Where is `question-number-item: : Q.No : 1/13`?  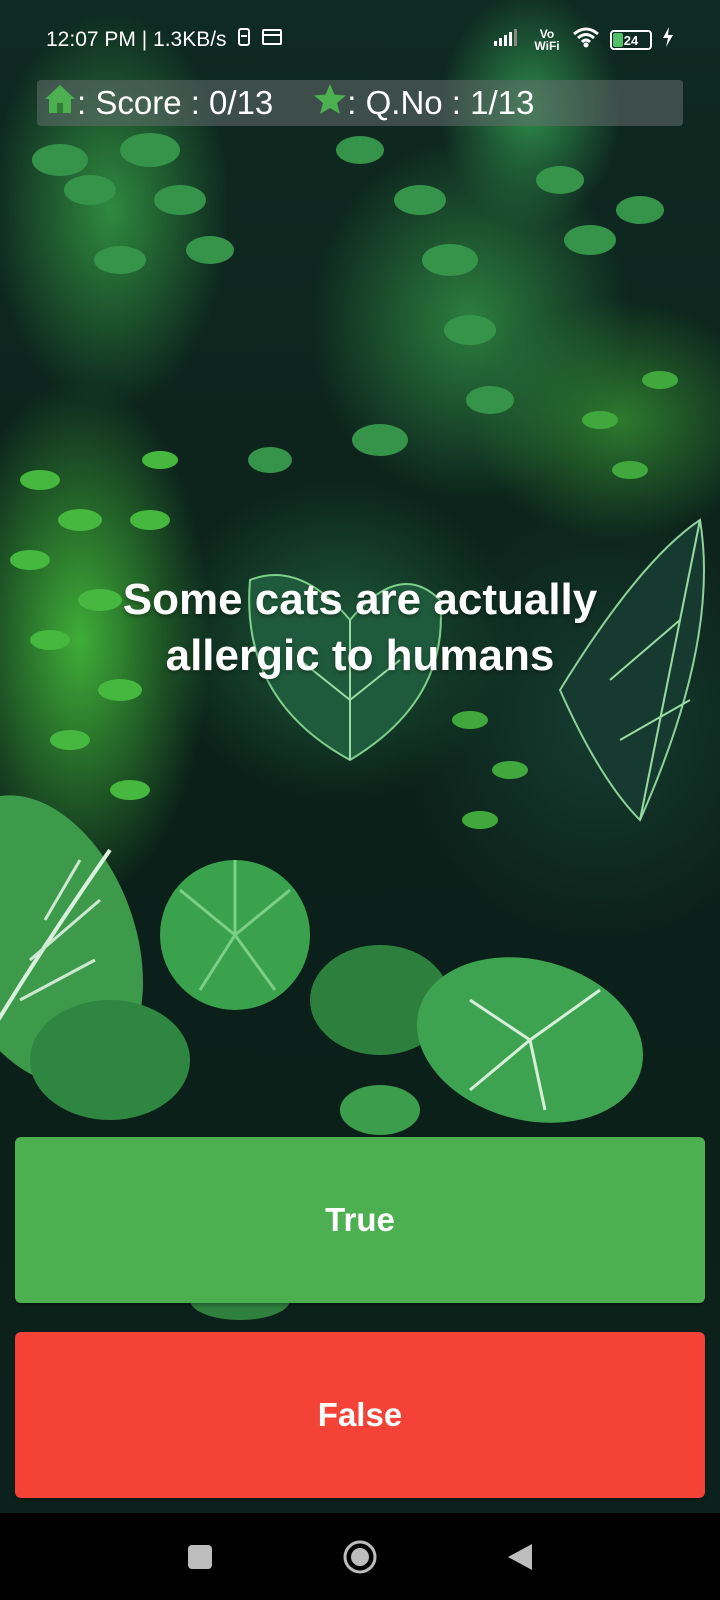
question-number-item: : Q.No : 1/13 is located at coordinates (423, 103).